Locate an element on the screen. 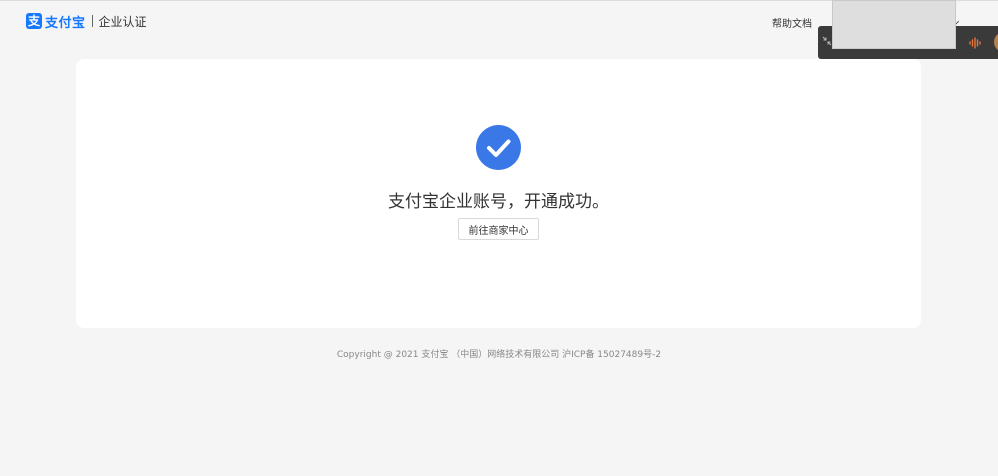 The width and height of the screenshot is (998, 476). alipay-logo-icon: 支 is located at coordinates (34, 21).